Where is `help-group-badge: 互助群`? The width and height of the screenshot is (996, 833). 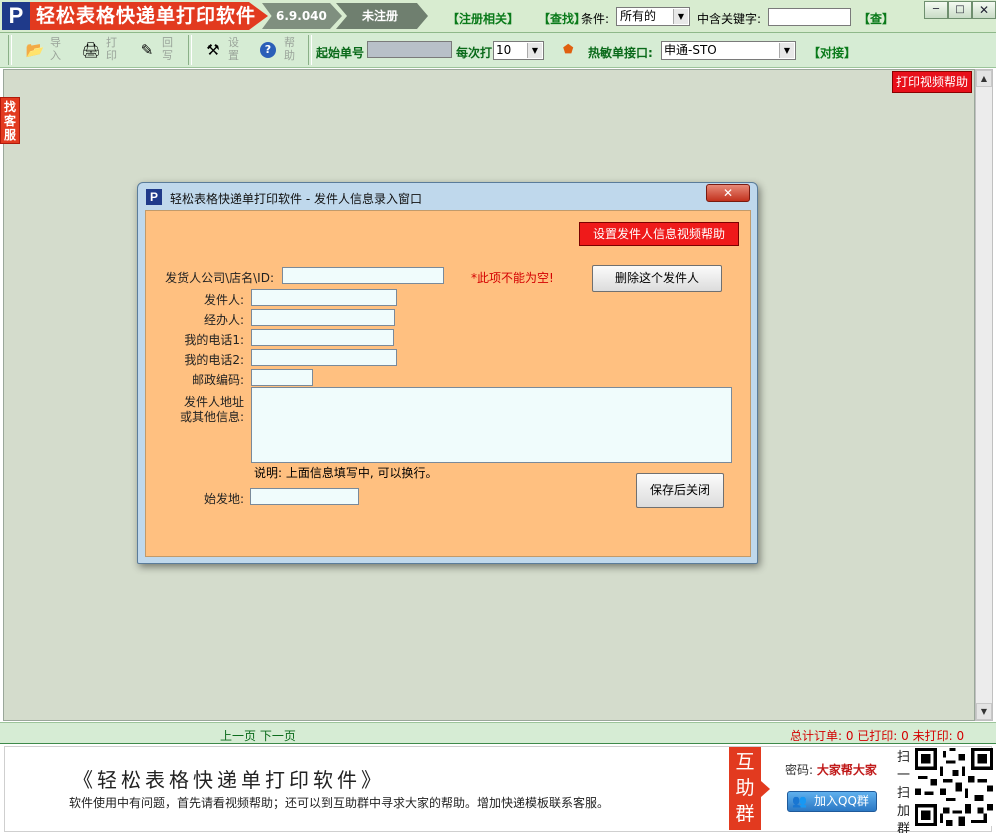 help-group-badge: 互助群 is located at coordinates (745, 788).